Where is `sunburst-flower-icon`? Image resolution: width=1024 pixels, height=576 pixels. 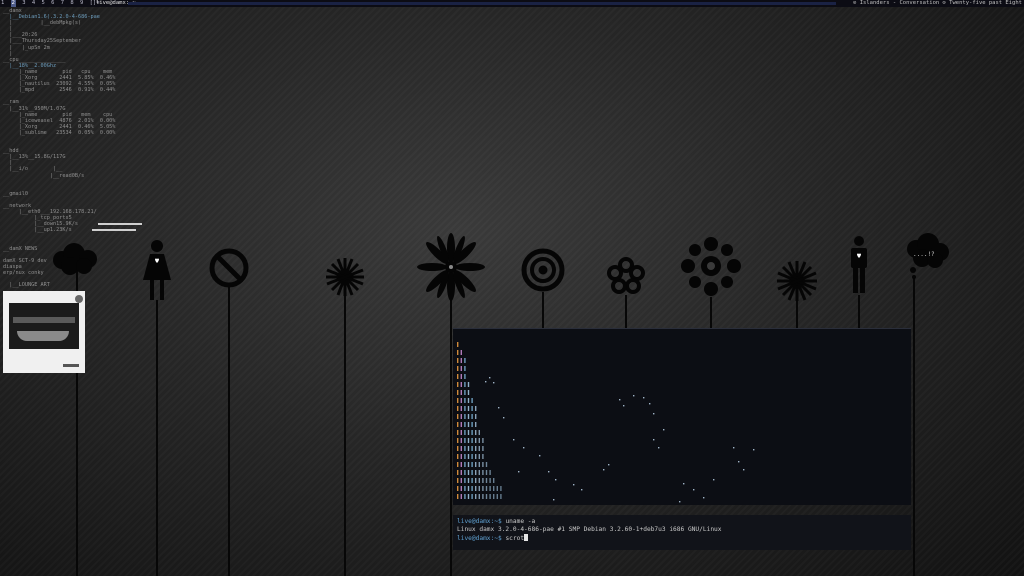 sunburst-flower-icon is located at coordinates (345, 277).